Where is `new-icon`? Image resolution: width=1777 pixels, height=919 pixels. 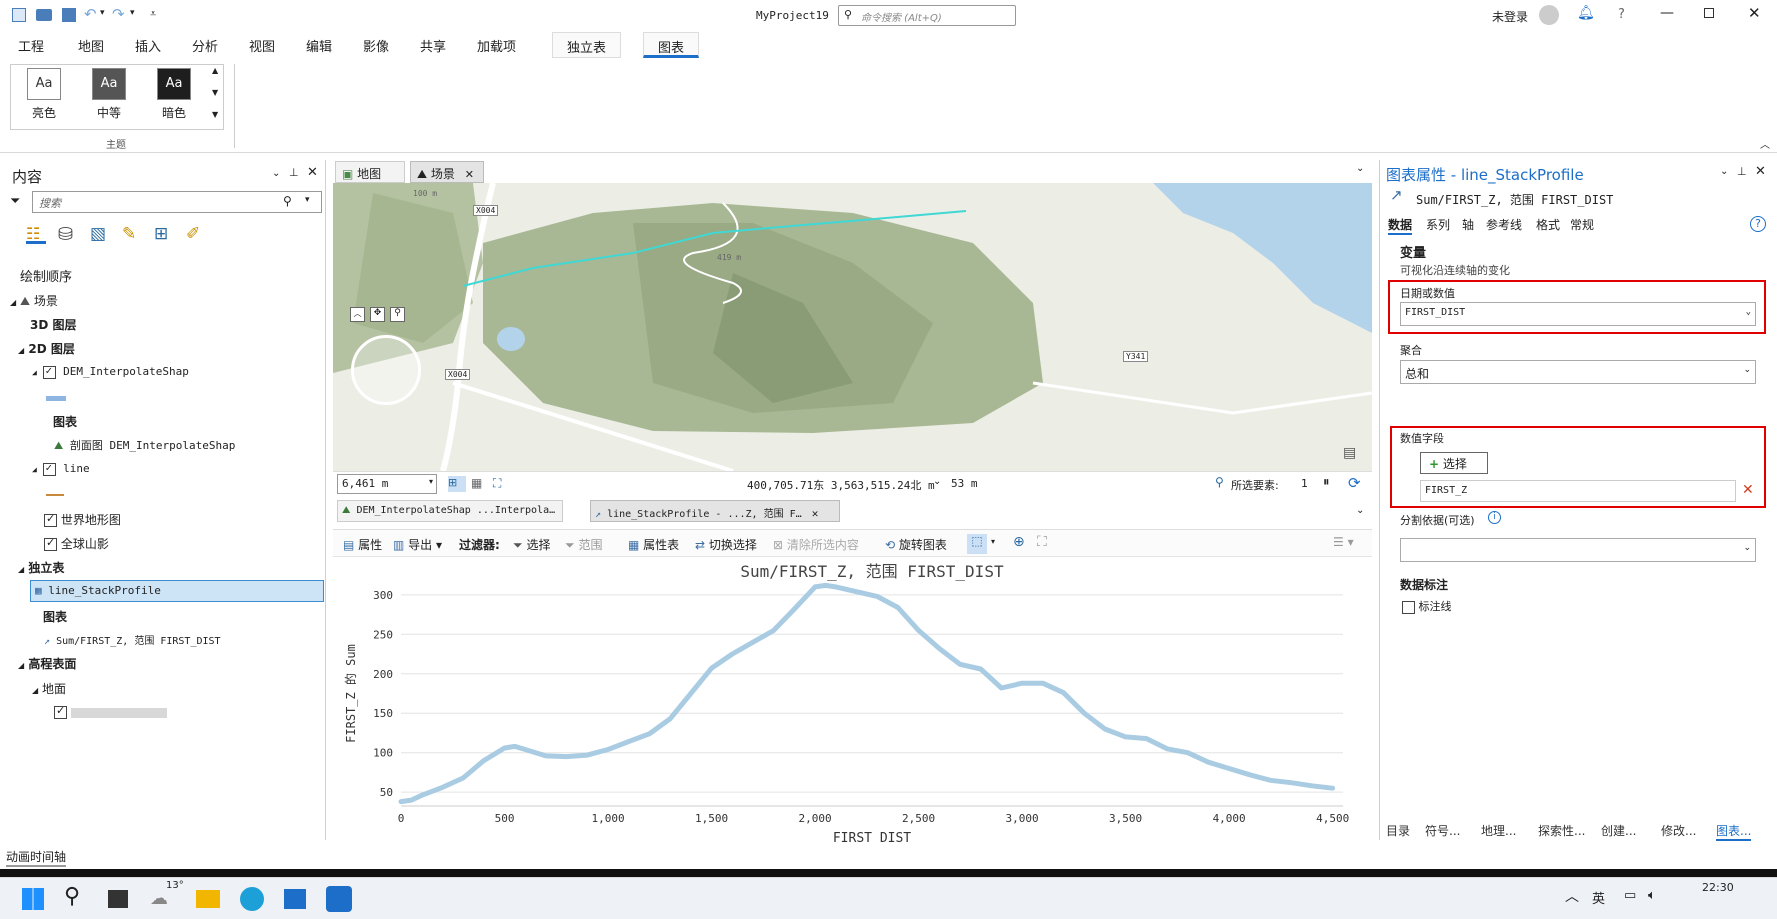 new-icon is located at coordinates (19, 15).